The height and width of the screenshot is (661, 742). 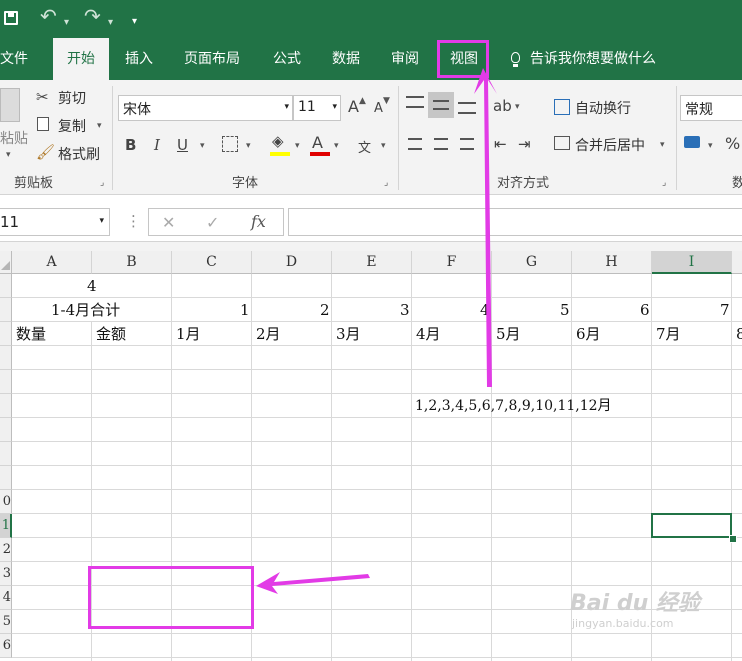 I want to click on arrow-left-to-cells, so click(x=313, y=583).